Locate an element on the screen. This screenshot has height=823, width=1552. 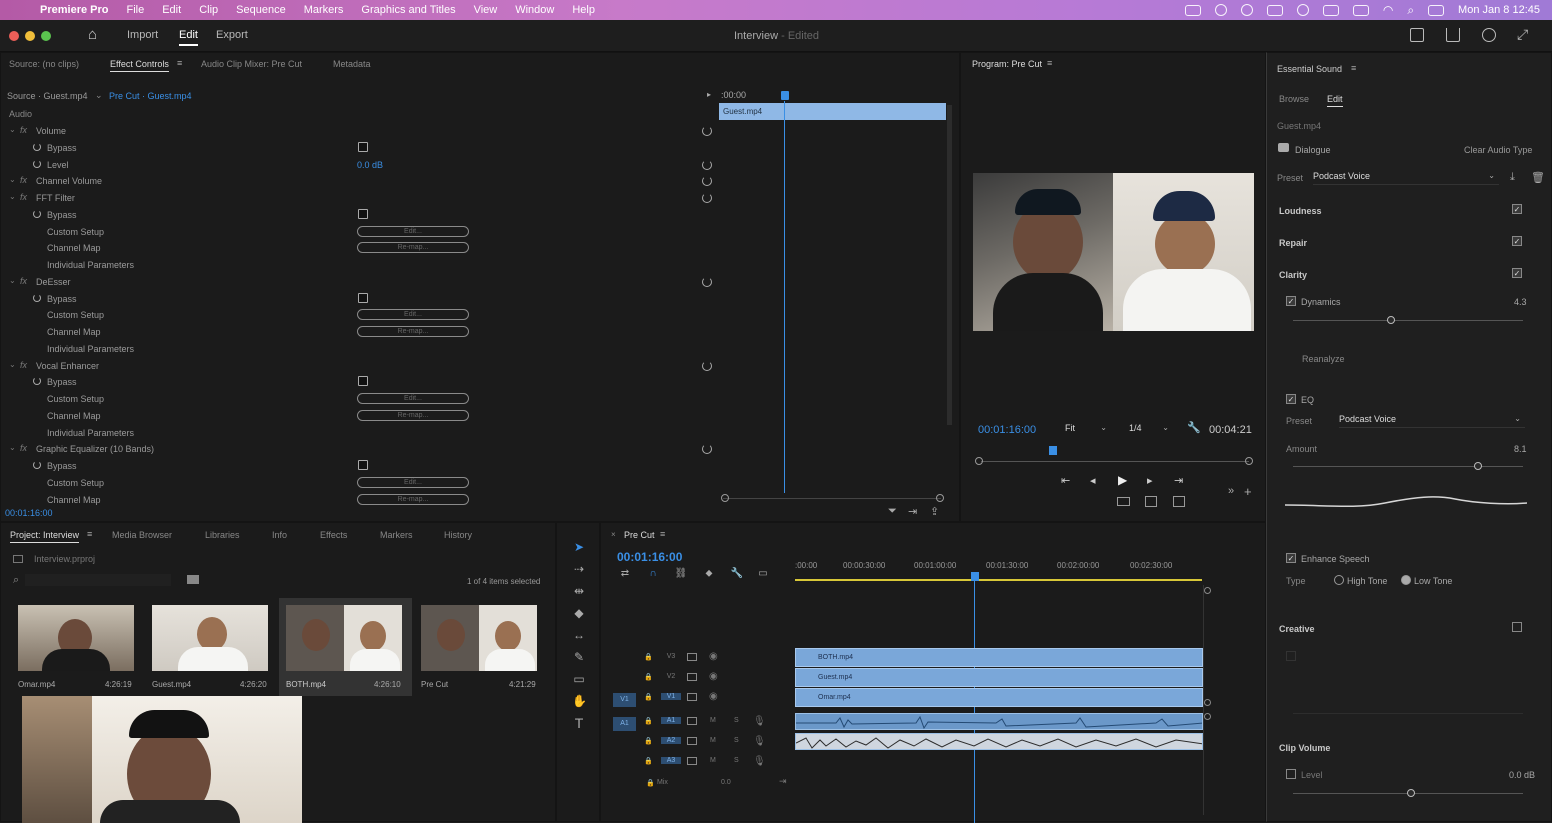
mute-track-button: M is located at coordinates (713, 720).